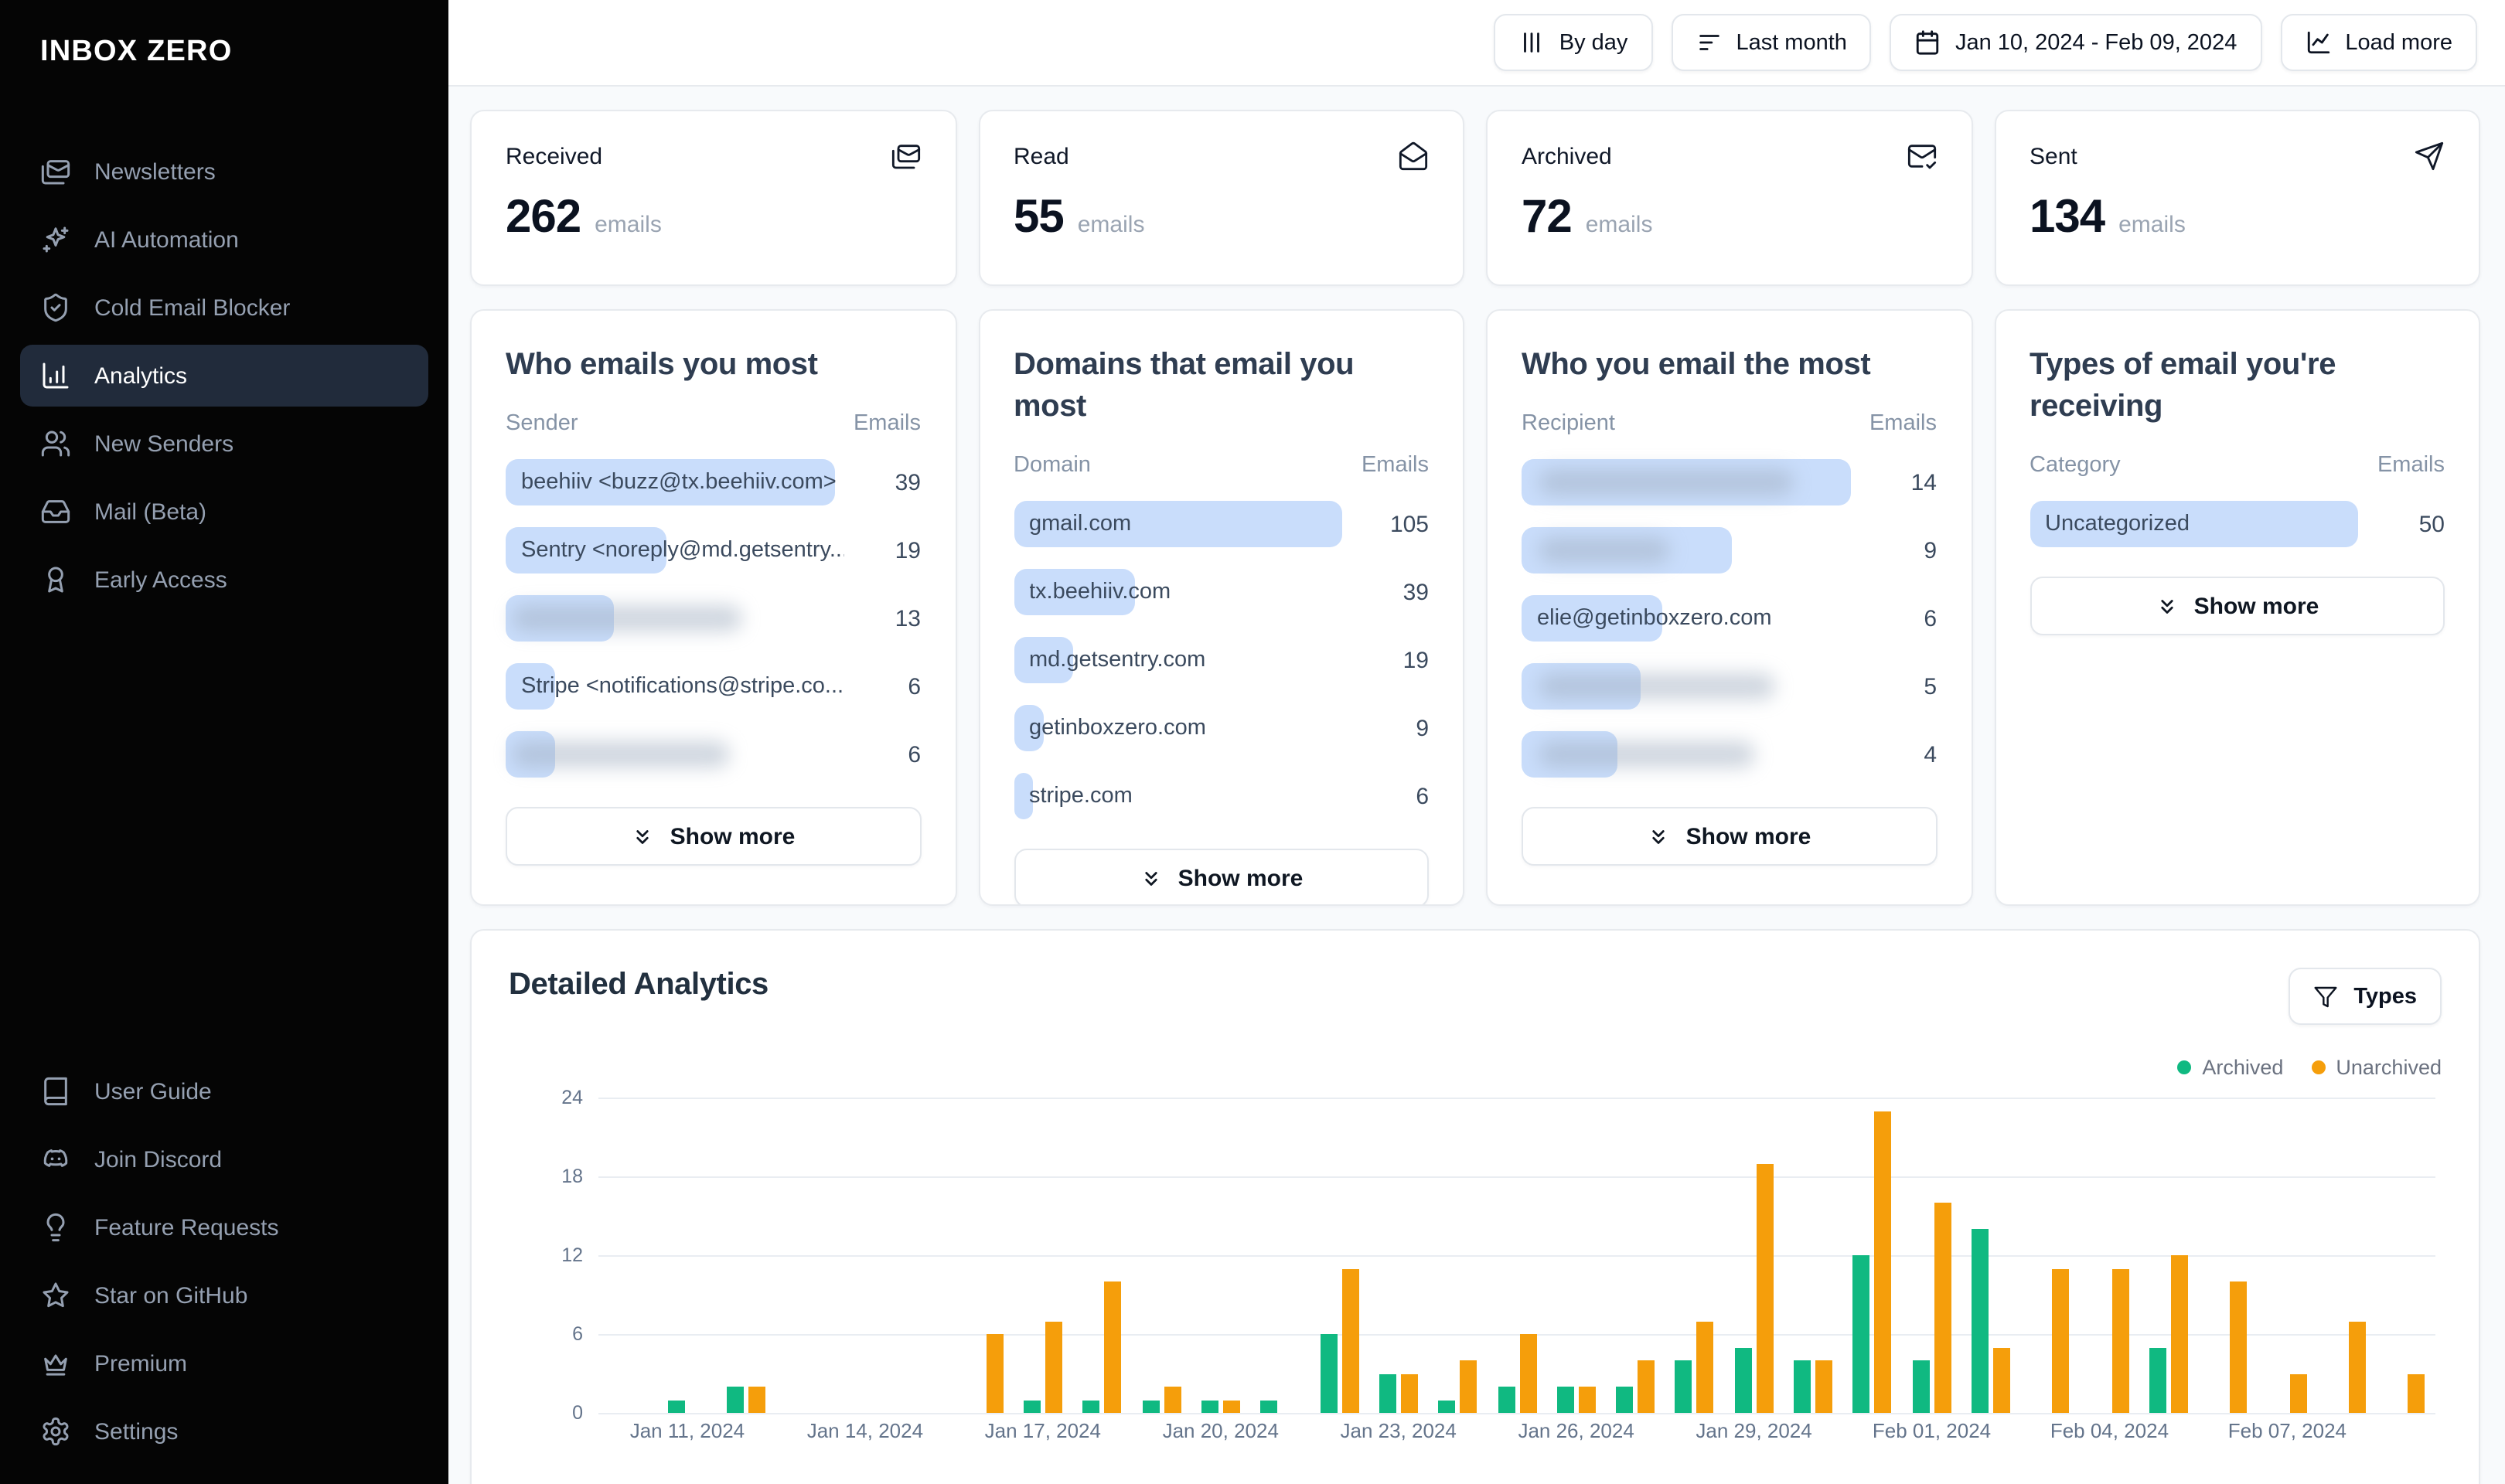 The width and height of the screenshot is (2505, 1484). Describe the element at coordinates (1042, 1430) in the screenshot. I see `x-axis-tick-label: Jan 17, 2024` at that location.